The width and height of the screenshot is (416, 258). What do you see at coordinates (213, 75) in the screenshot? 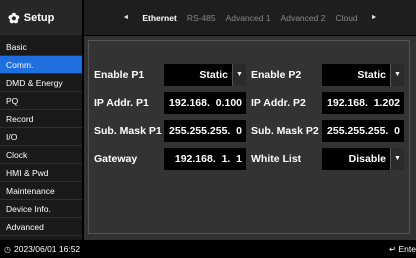
I see `enable-p1-value: Static` at bounding box center [213, 75].